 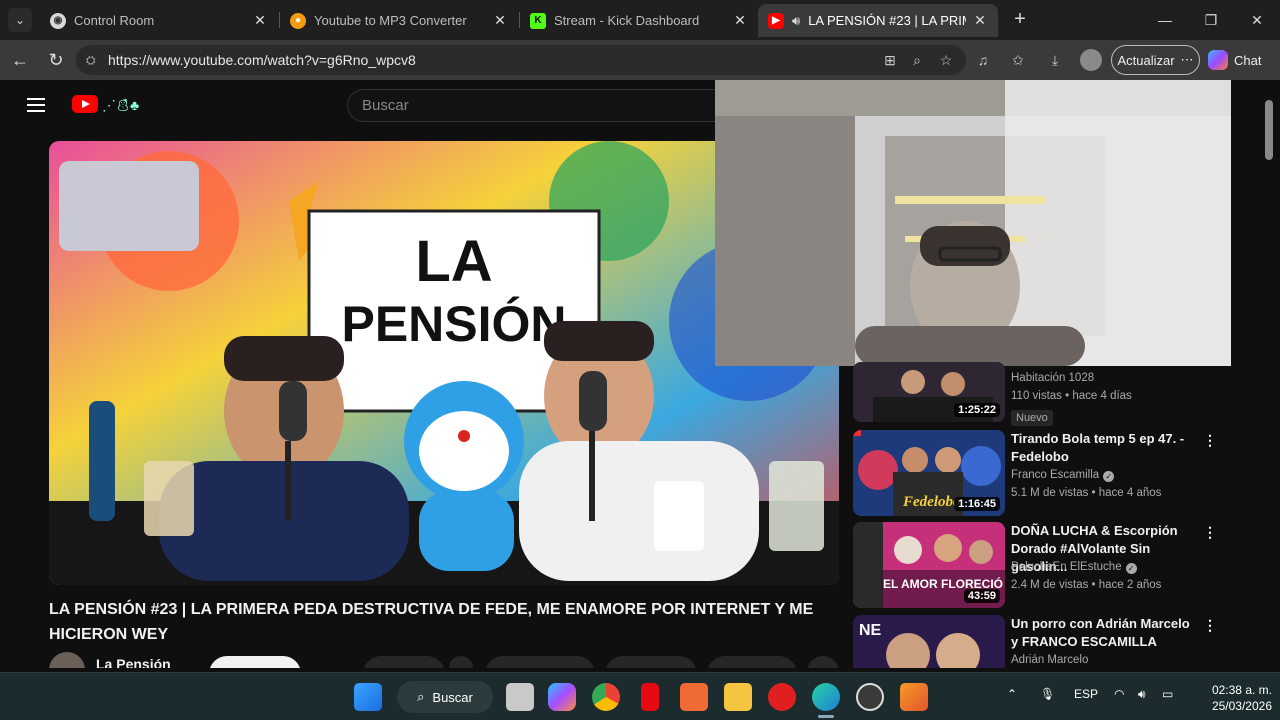 What do you see at coordinates (1165, 20) in the screenshot?
I see `minimize-icon: —` at bounding box center [1165, 20].